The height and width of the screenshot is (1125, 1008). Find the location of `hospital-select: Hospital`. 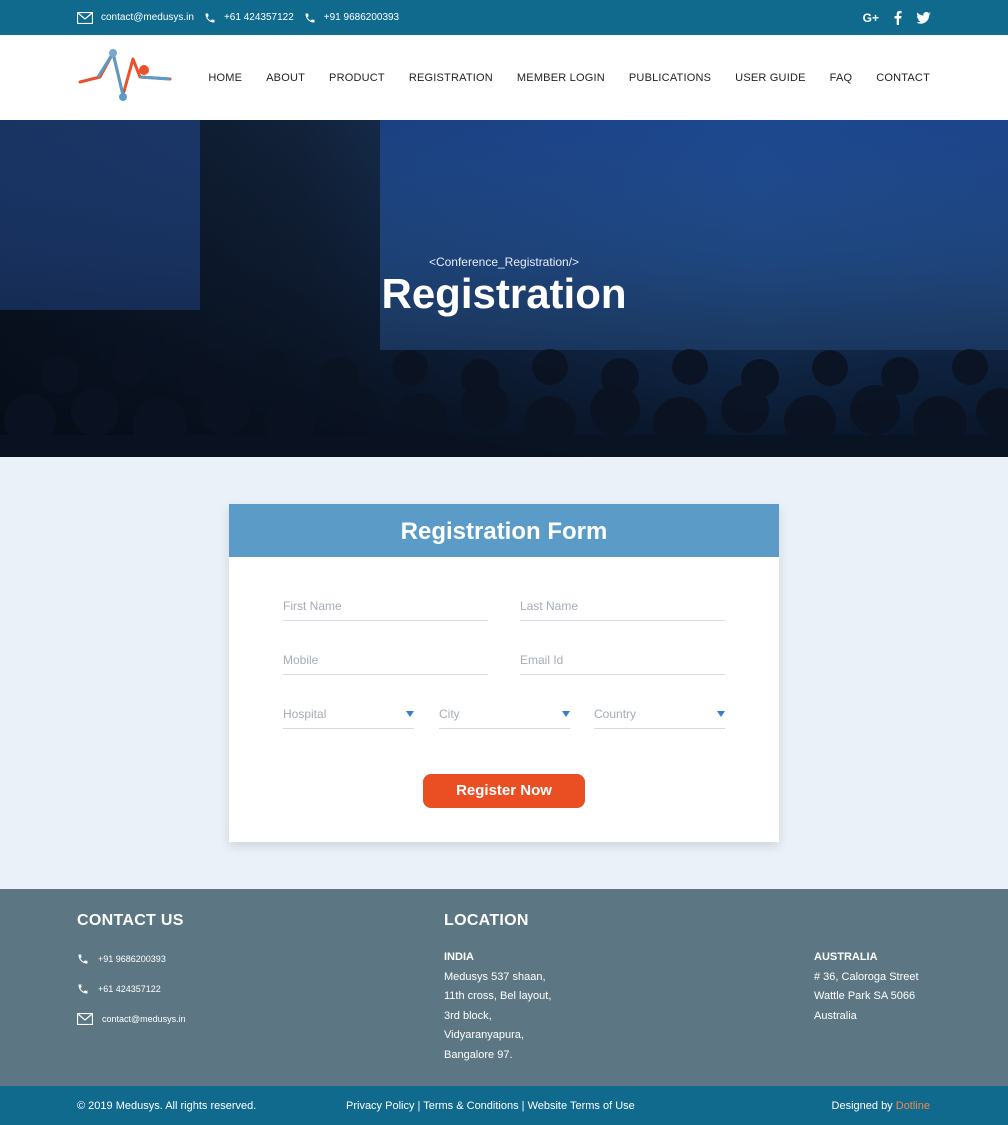

hospital-select: Hospital is located at coordinates (348, 714).